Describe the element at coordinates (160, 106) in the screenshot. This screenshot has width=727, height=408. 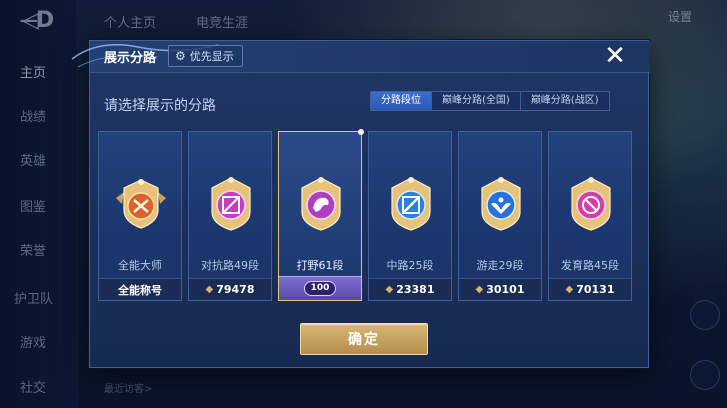
I see `selection-prompt: 请选择展示的分路` at that location.